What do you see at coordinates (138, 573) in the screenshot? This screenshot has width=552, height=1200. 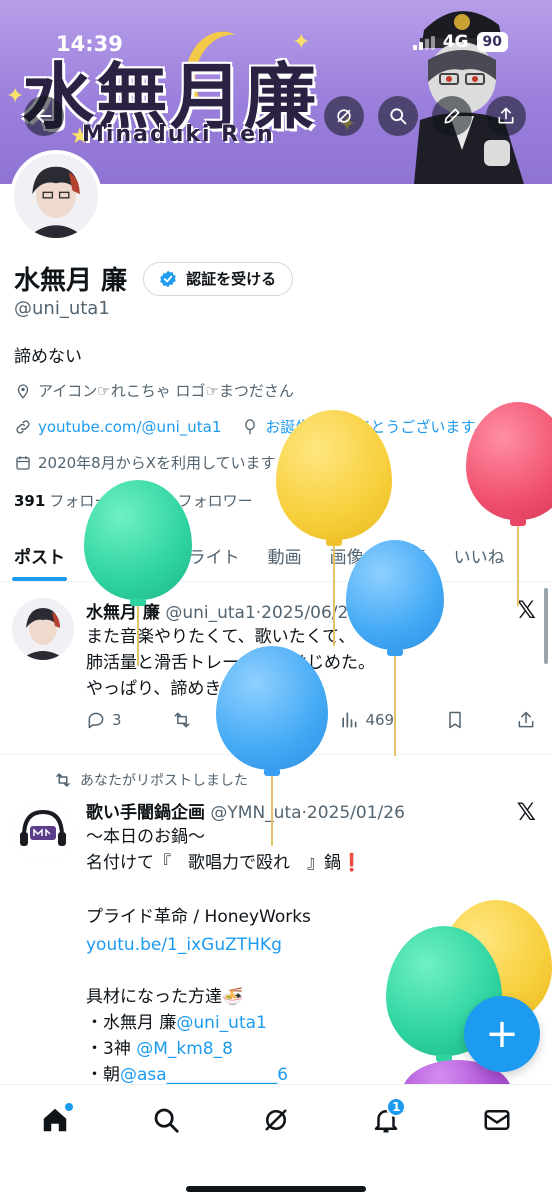 I see `balloon-green` at bounding box center [138, 573].